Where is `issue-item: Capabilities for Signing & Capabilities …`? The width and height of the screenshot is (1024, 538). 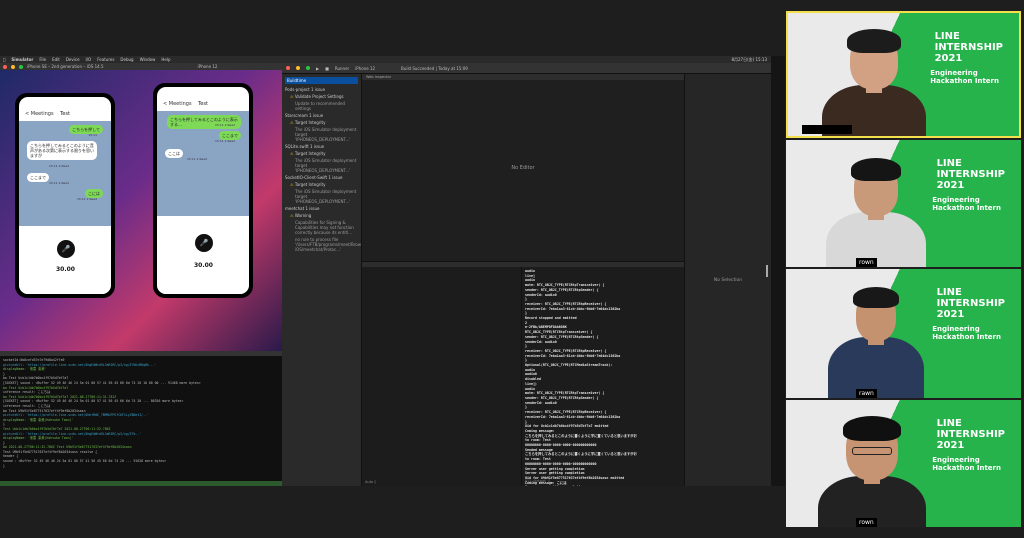
issue-item: Capabilities for Signing & Capabilities … is located at coordinates (321, 227).